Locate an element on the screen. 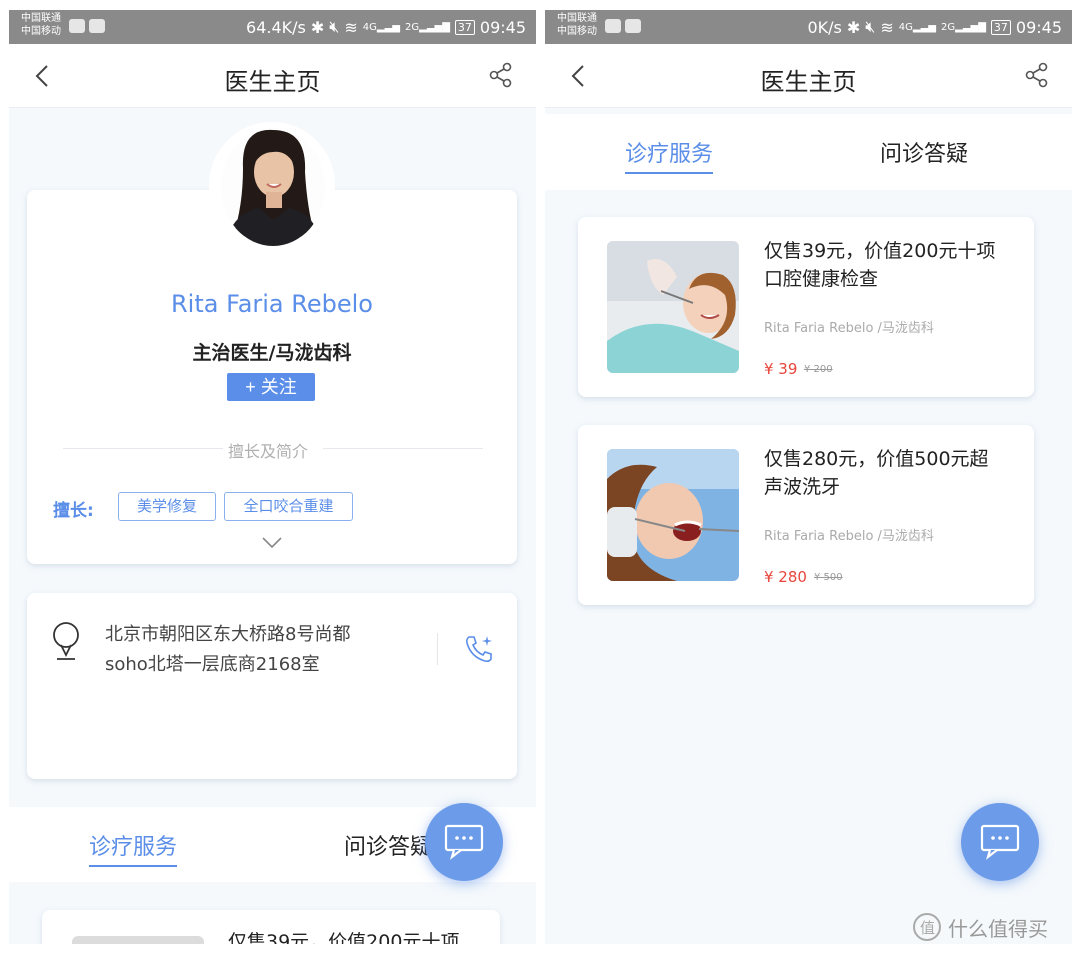 Image resolution: width=1080 pixels, height=954 pixels. service-price: ¥ 280 is located at coordinates (785, 577).